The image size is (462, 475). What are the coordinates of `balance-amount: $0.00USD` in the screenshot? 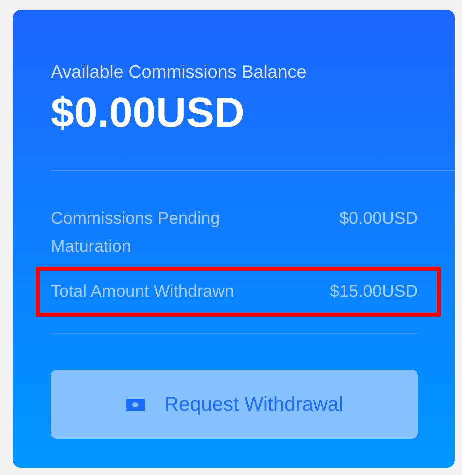 It's located at (148, 113).